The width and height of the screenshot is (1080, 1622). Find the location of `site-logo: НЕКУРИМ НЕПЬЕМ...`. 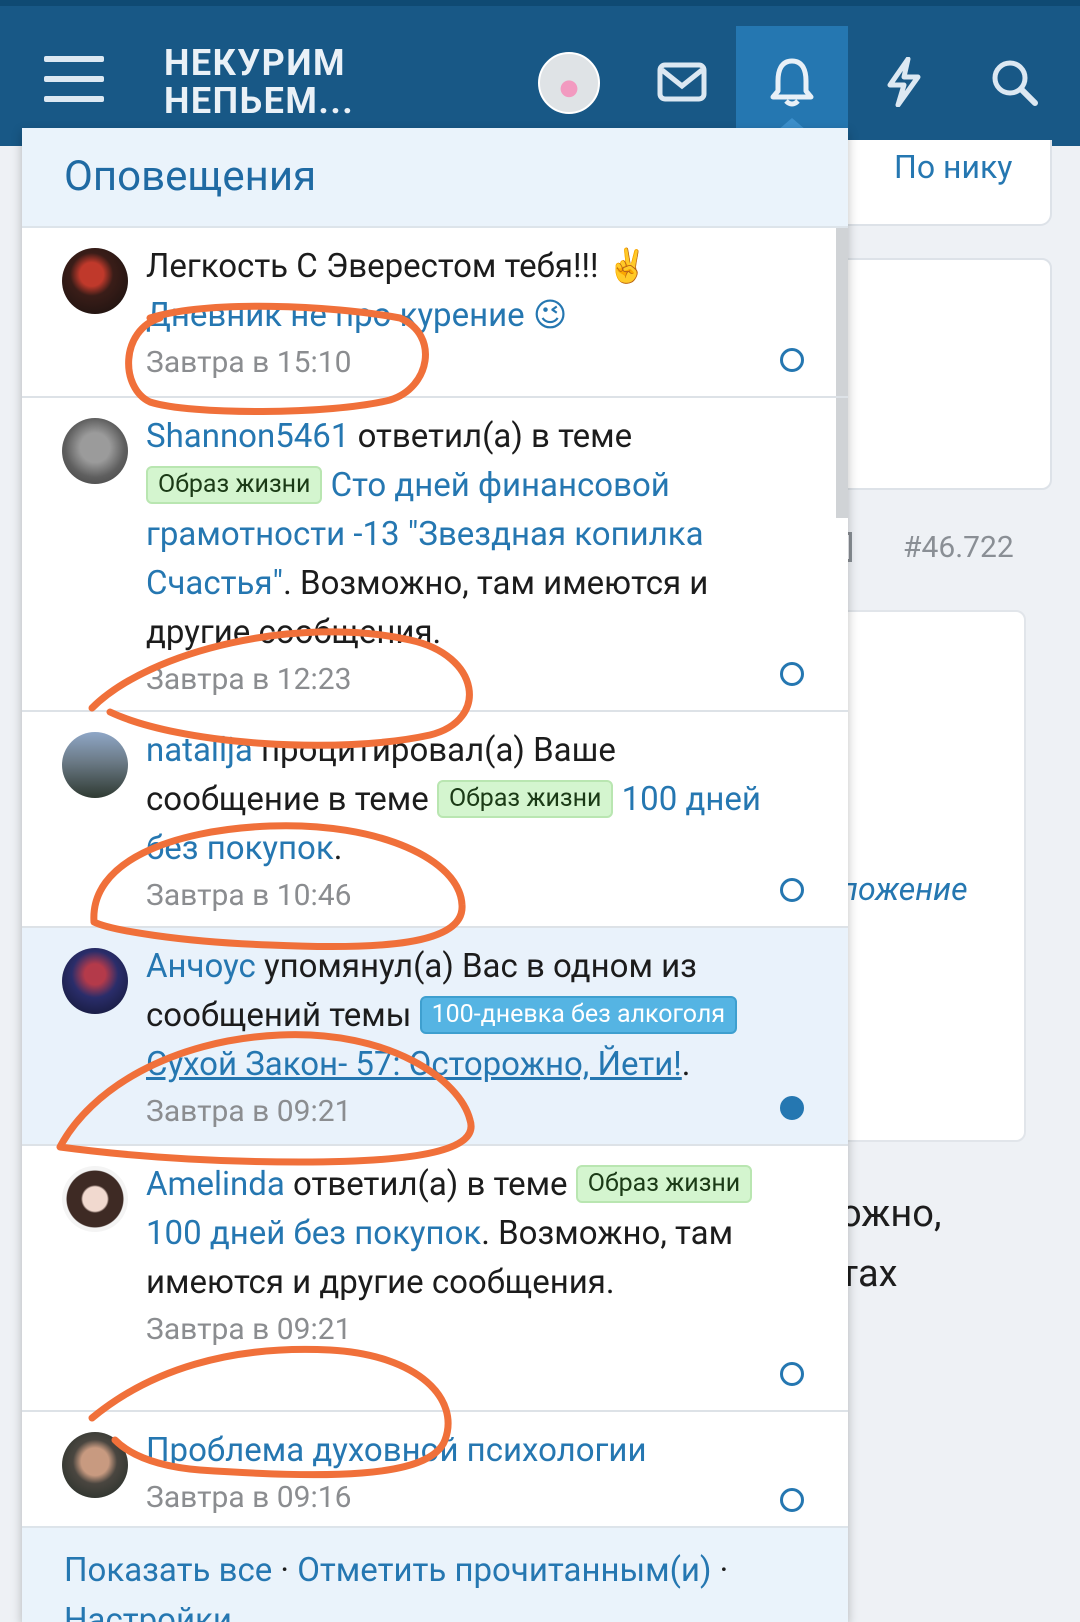

site-logo: НЕКУРИМ НЕПЬЕМ... is located at coordinates (259, 82).